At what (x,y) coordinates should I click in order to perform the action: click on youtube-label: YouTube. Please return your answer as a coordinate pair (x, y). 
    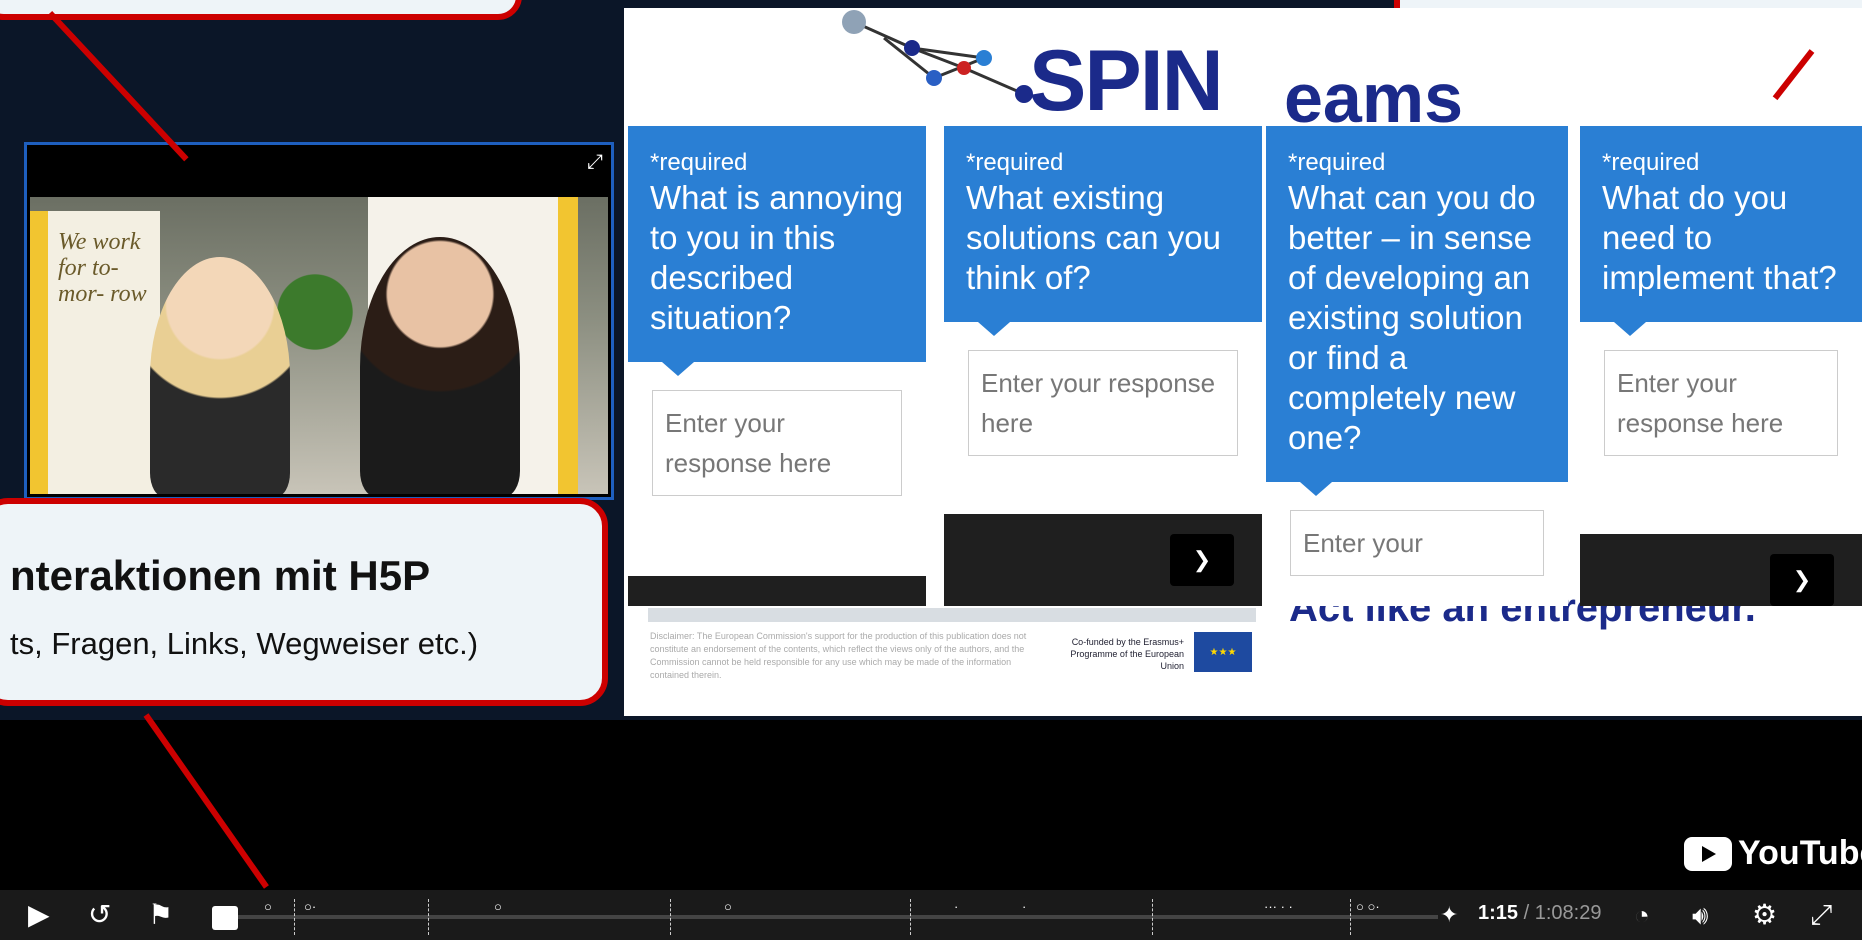
    Looking at the image, I should click on (1800, 853).